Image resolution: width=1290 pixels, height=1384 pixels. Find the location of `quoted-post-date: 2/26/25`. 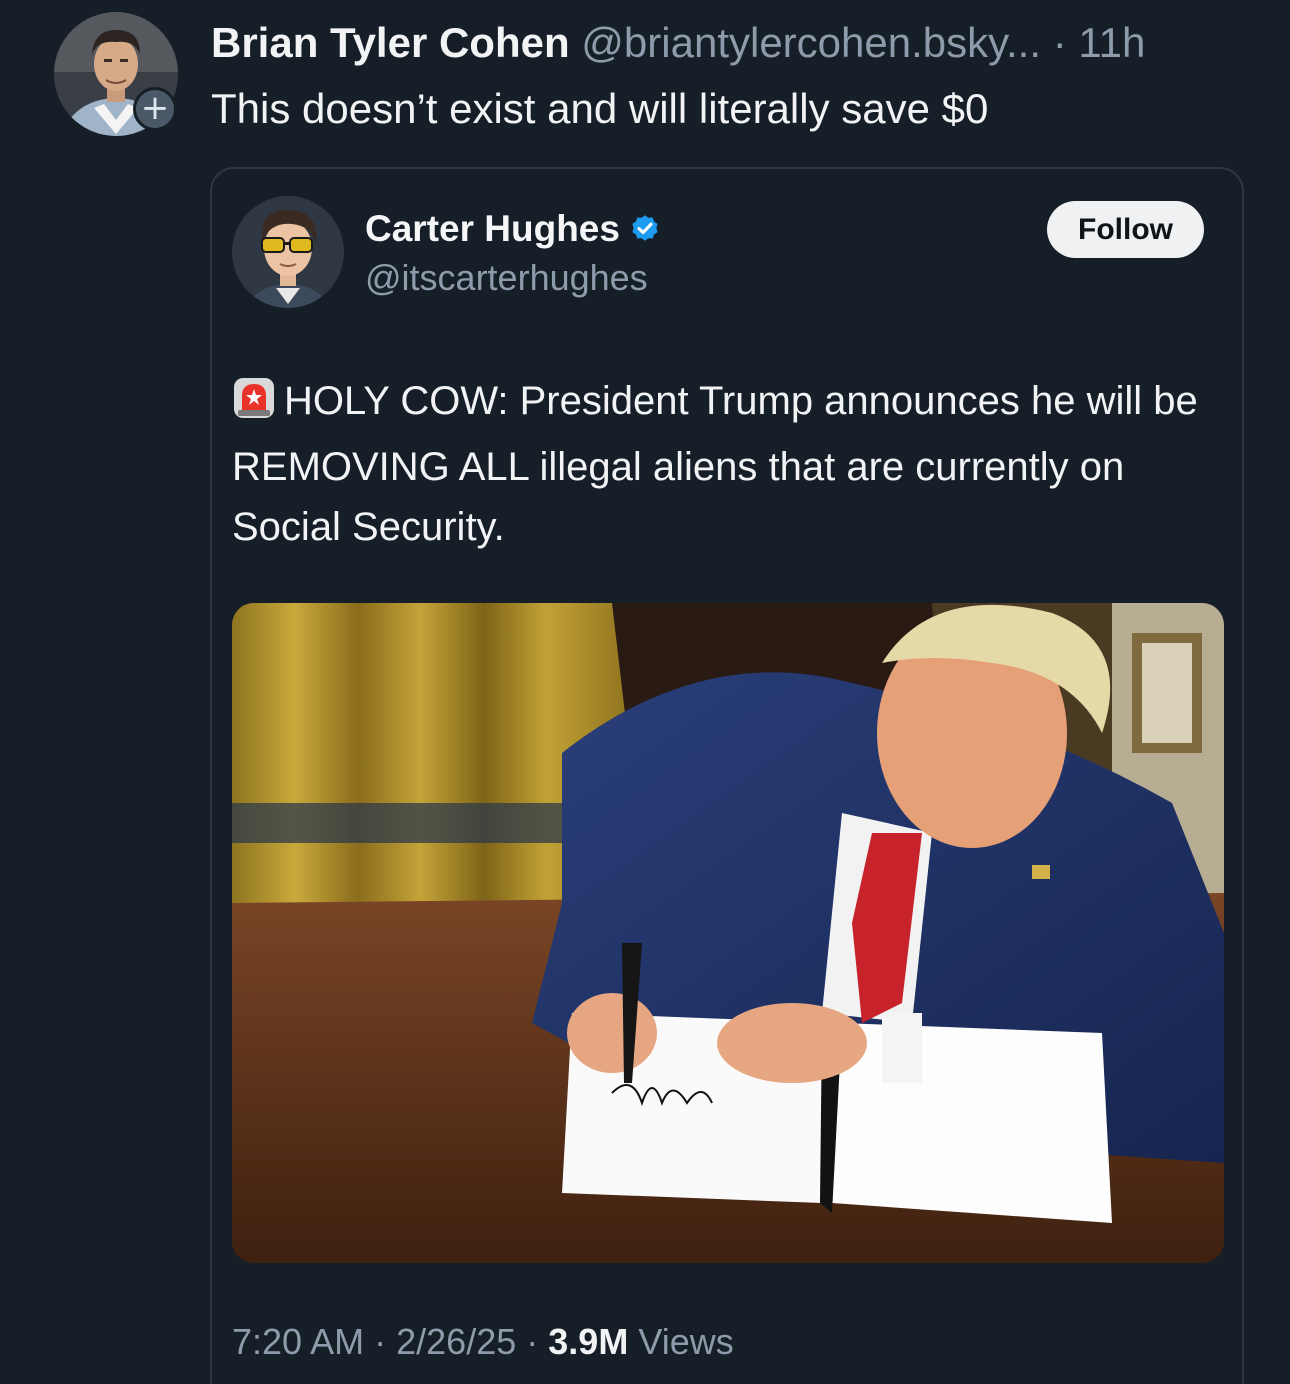

quoted-post-date: 2/26/25 is located at coordinates (456, 1341).